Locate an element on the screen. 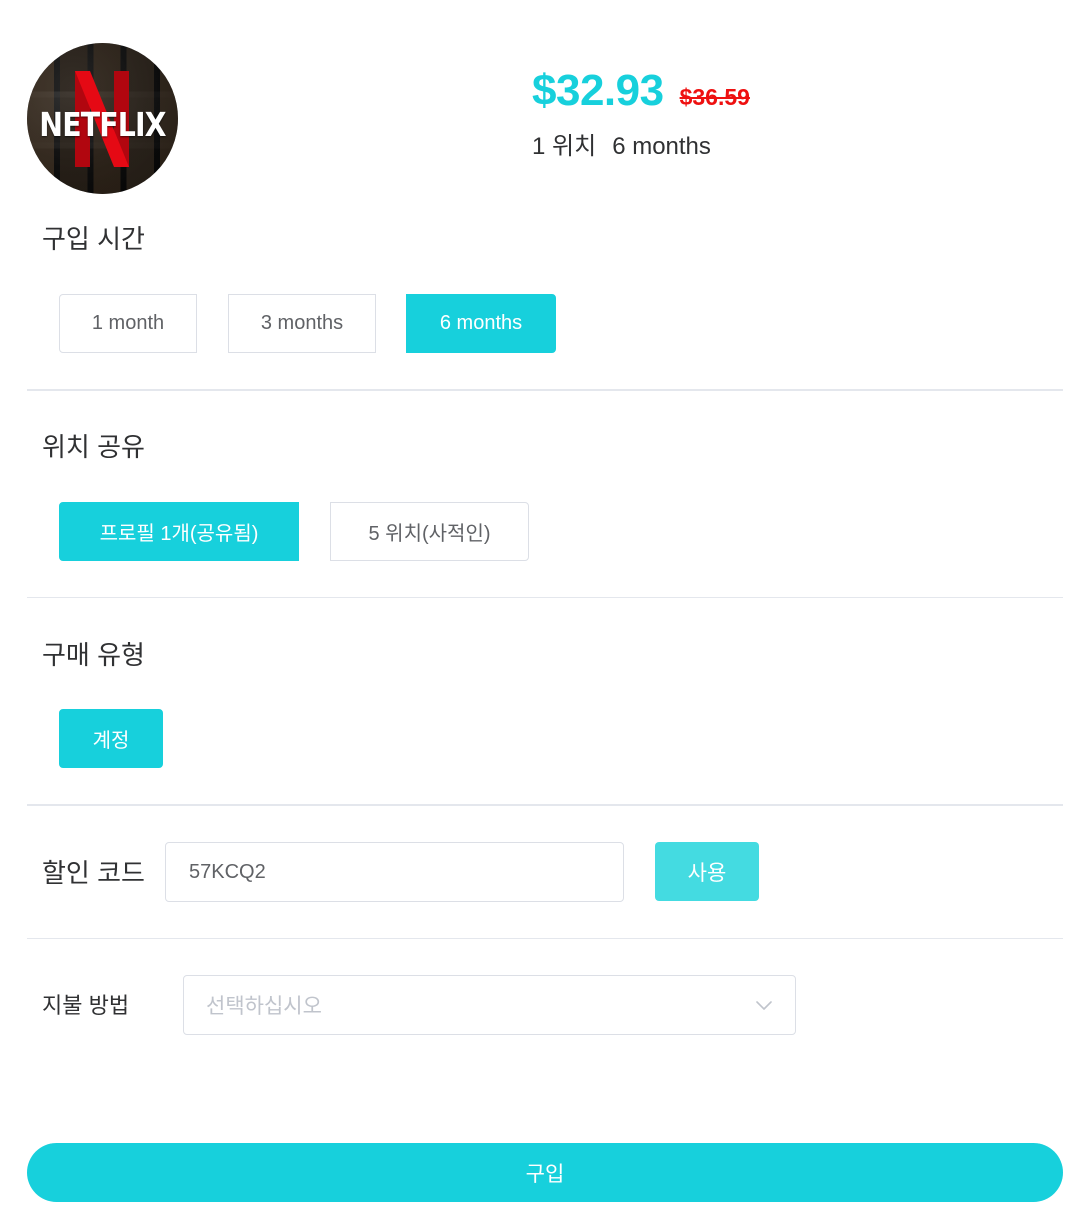 The width and height of the screenshot is (1078, 1224). purchase-time-title: 구입 시간 is located at coordinates (93, 239).